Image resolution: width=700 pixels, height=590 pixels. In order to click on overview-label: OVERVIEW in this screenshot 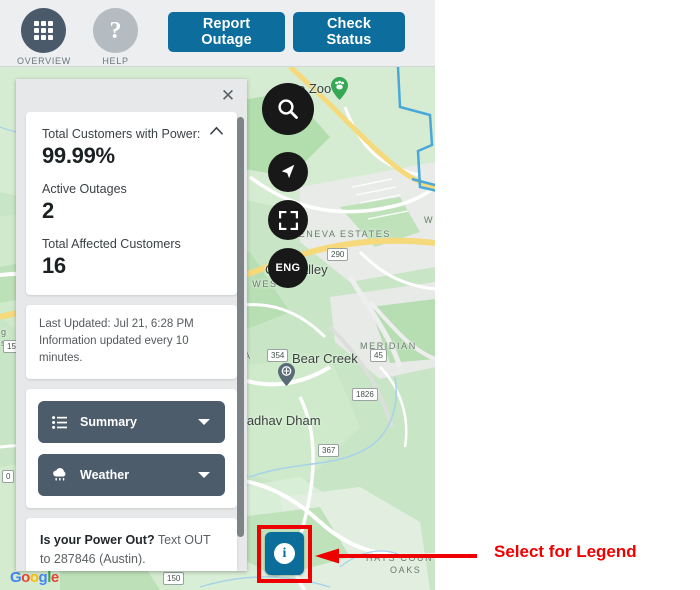, I will do `click(44, 61)`.